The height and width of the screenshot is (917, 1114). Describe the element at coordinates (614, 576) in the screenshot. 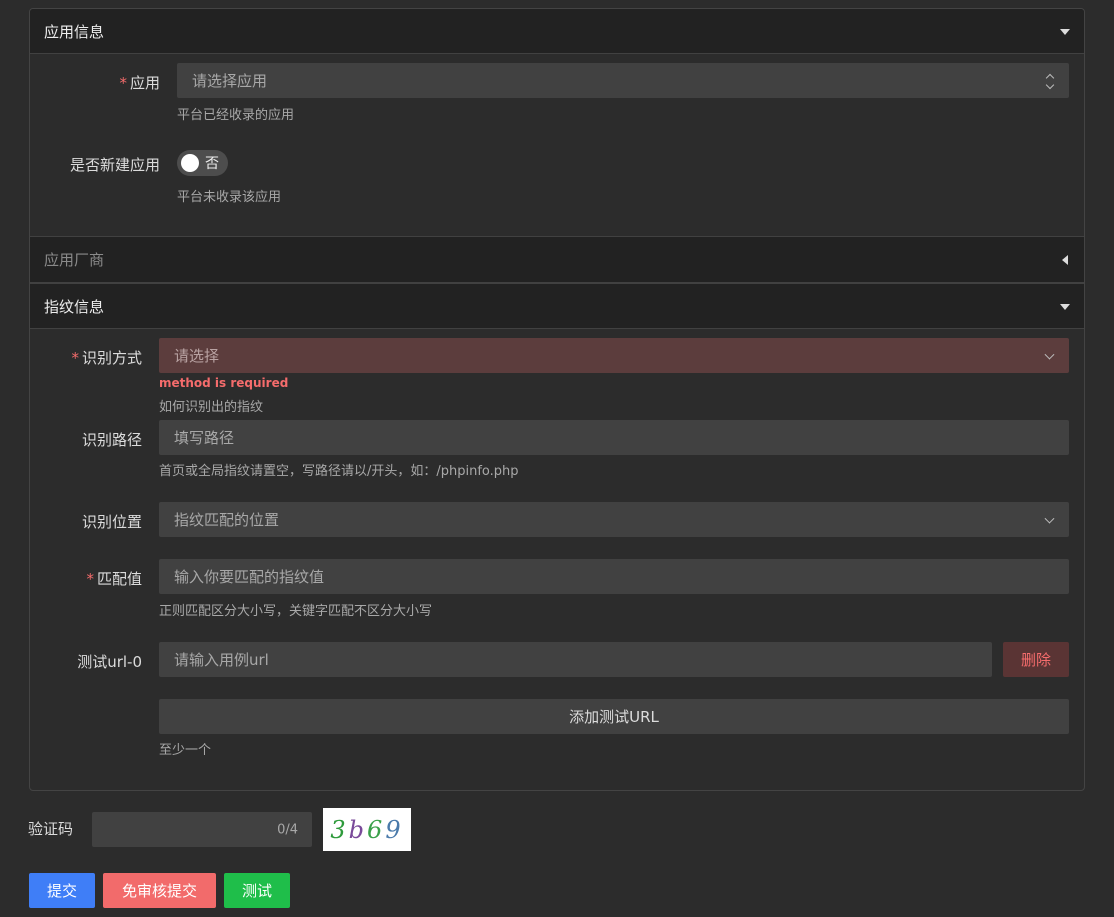

I see `match-input: 输入你要匹配的指纹值` at that location.